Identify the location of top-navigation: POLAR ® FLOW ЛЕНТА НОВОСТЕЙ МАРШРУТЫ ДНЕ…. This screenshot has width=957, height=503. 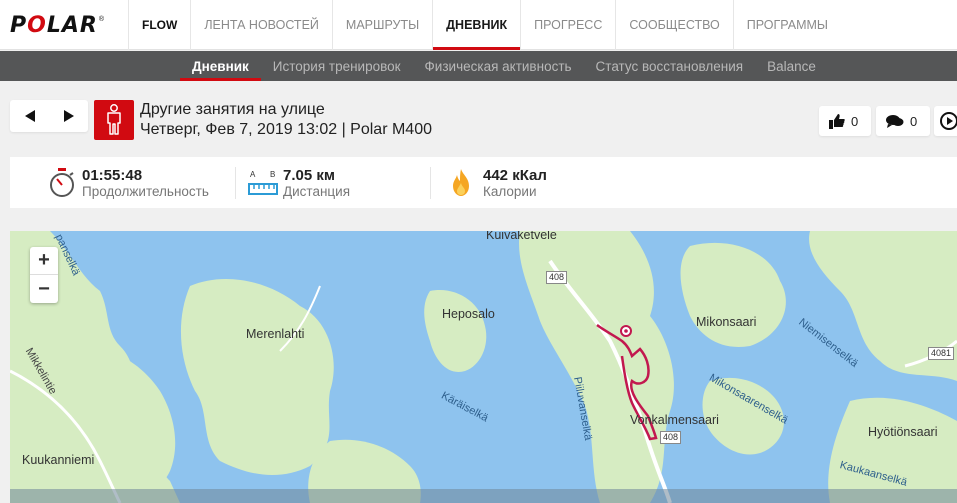
(478, 25).